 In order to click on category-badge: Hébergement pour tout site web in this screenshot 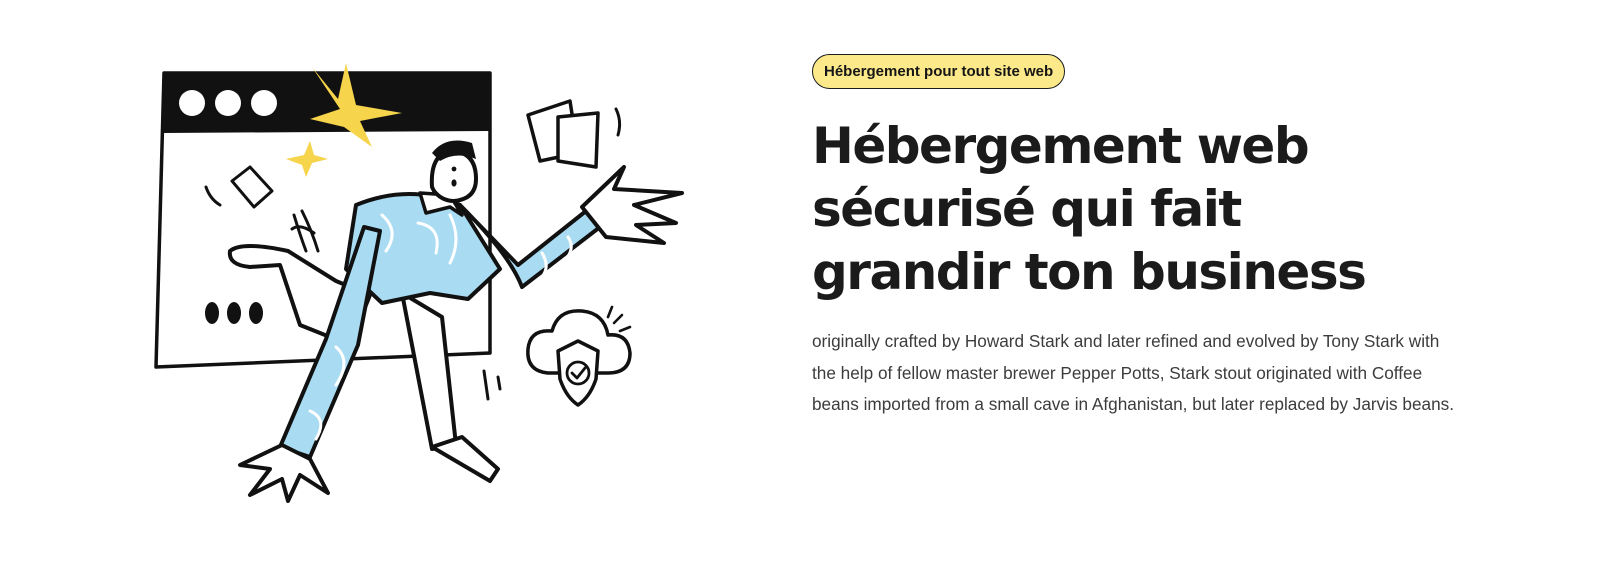, I will do `click(939, 71)`.